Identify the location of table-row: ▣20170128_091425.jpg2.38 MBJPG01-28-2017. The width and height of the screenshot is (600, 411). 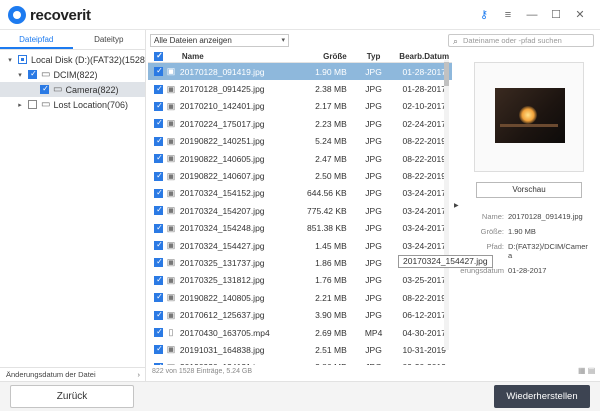
(300, 88).